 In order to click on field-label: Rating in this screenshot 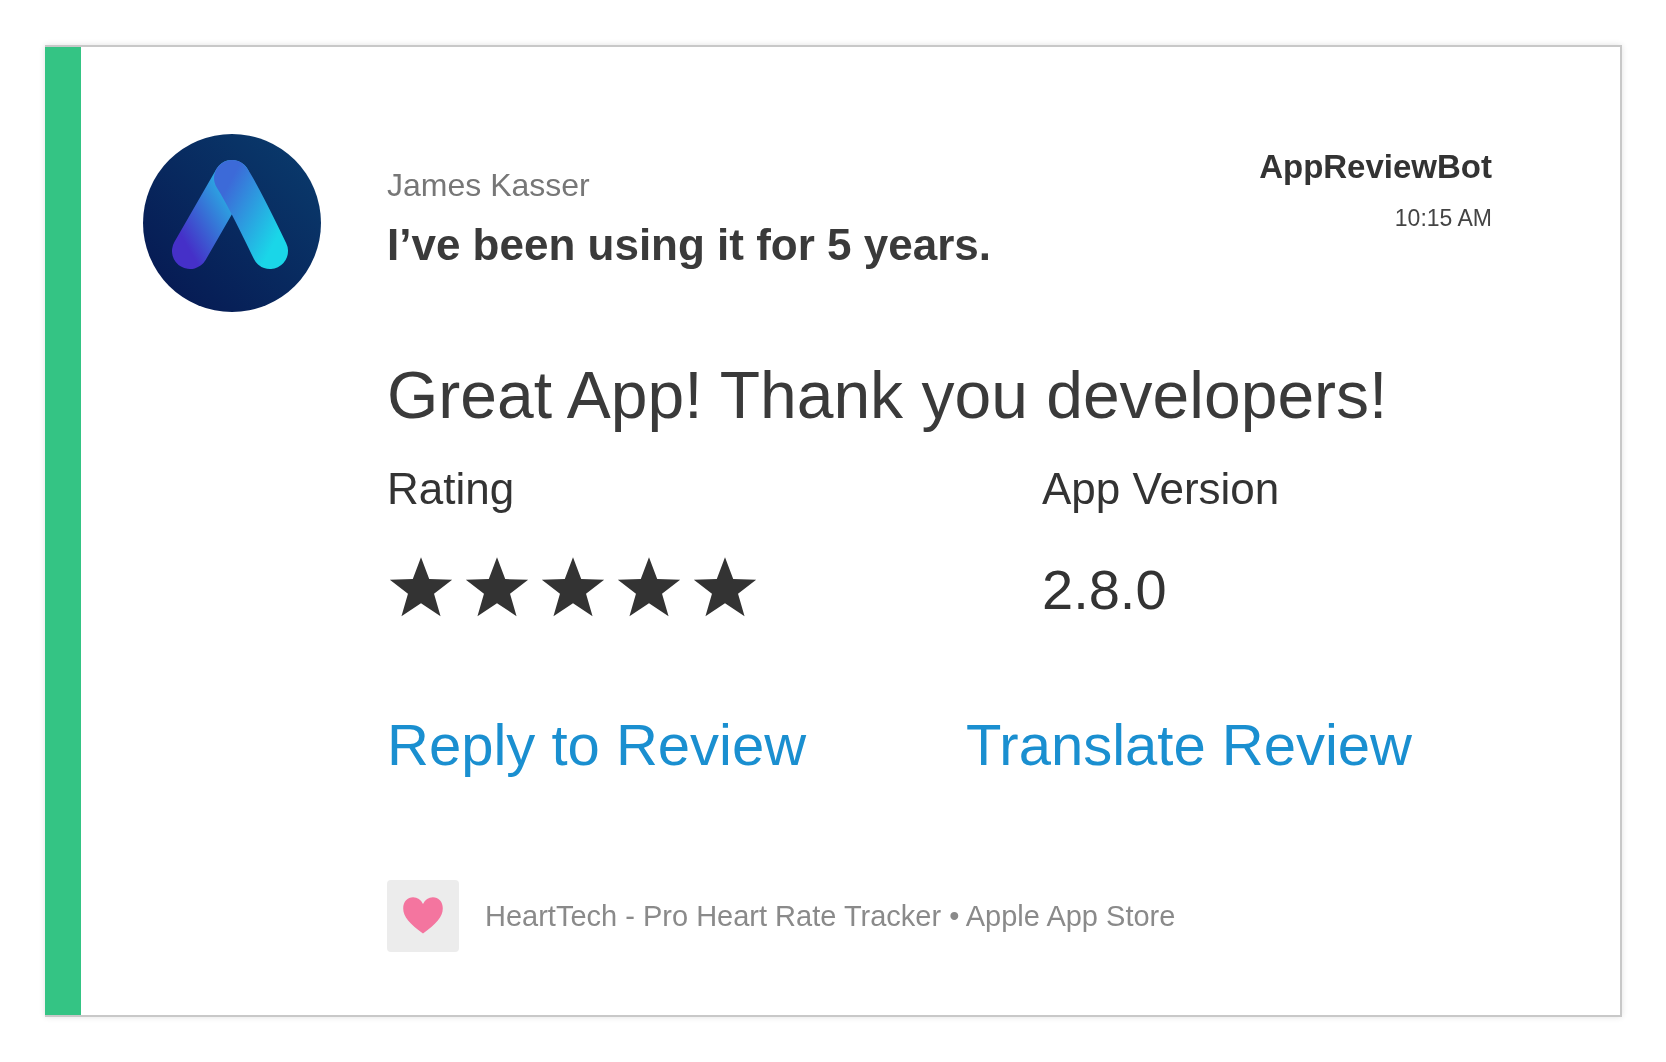, I will do `click(451, 489)`.